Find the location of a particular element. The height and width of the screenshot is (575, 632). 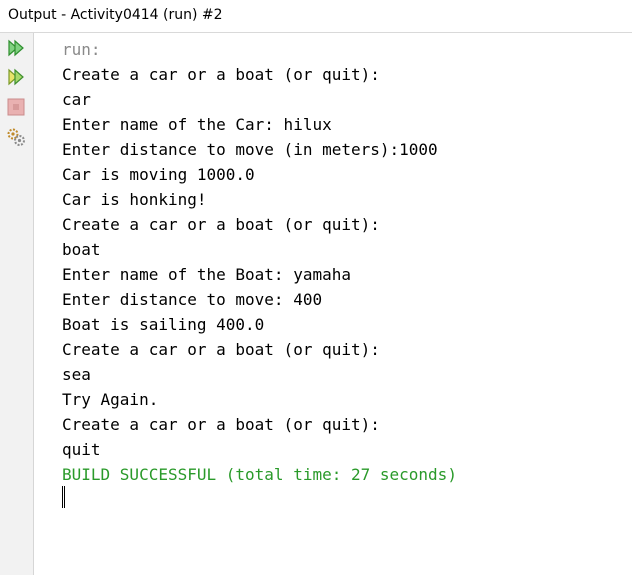

console-line: car is located at coordinates (76, 99).